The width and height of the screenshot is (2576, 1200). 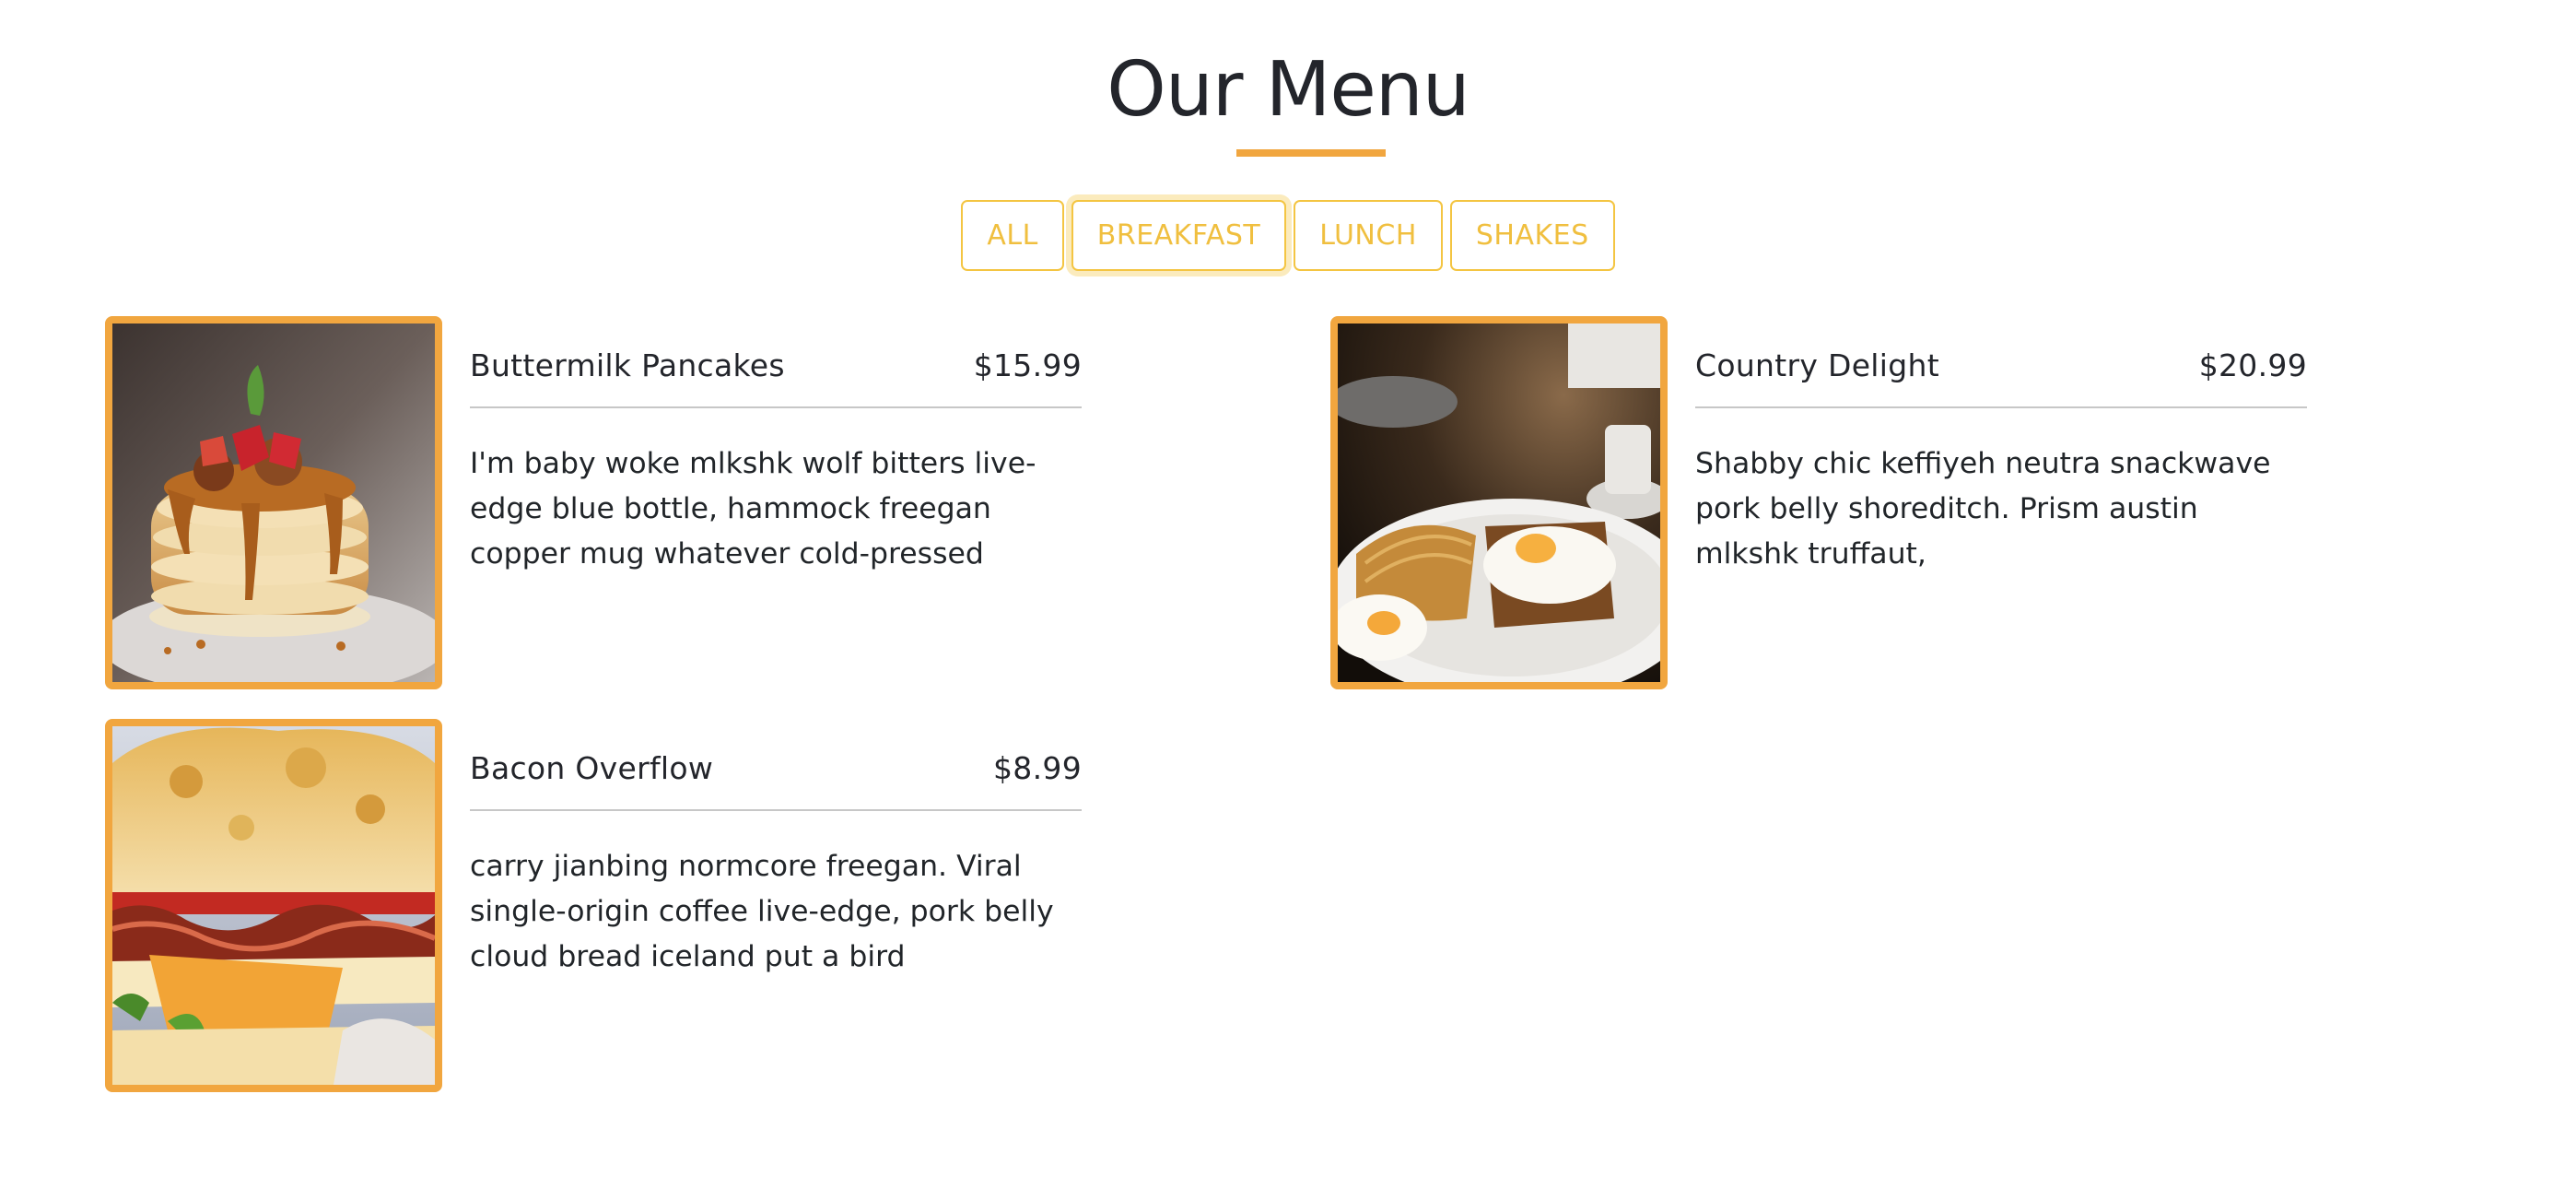 I want to click on filter-breakfast-button: BREAKFAST, so click(x=1179, y=235).